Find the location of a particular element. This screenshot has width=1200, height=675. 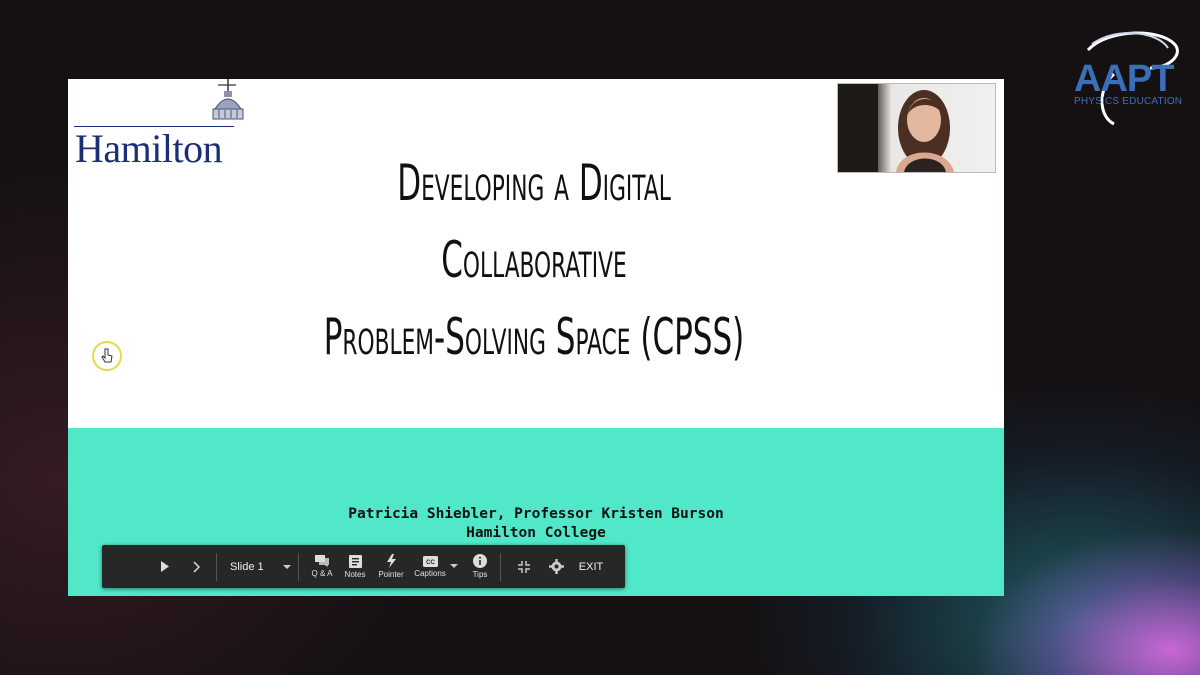

play-icon is located at coordinates (165, 566).